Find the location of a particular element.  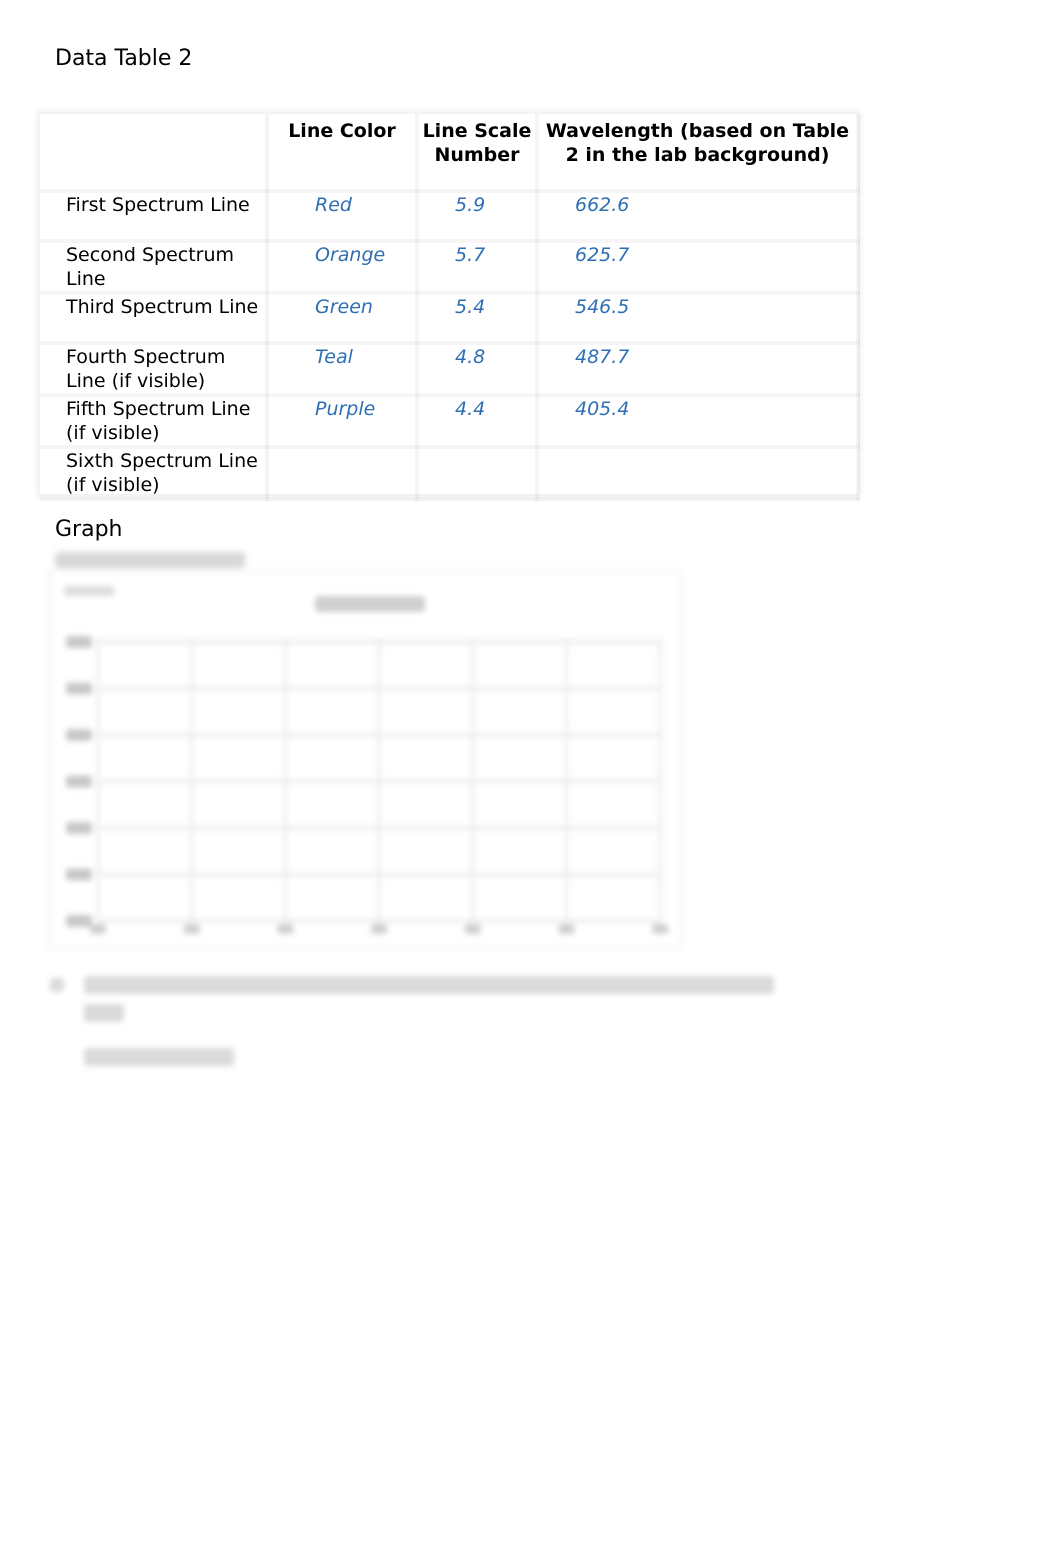

line-scale-cell: 4.8 is located at coordinates (478, 369).